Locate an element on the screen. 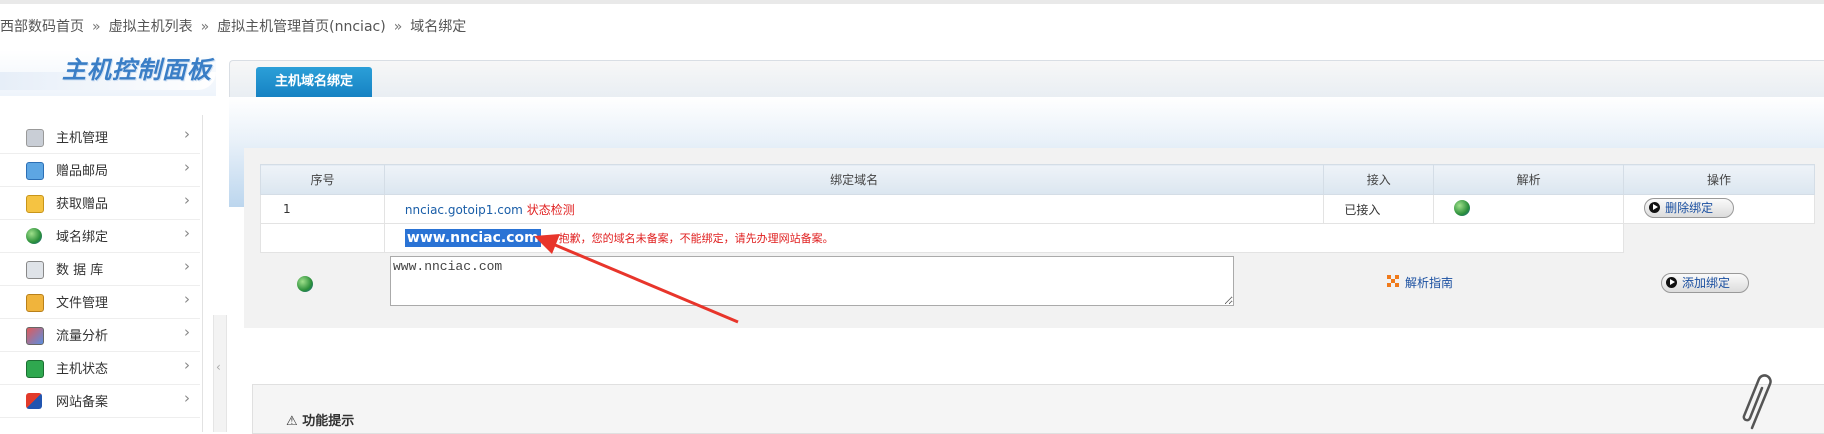  sidebar-item-database: 数 据 库 › is located at coordinates (100, 269).